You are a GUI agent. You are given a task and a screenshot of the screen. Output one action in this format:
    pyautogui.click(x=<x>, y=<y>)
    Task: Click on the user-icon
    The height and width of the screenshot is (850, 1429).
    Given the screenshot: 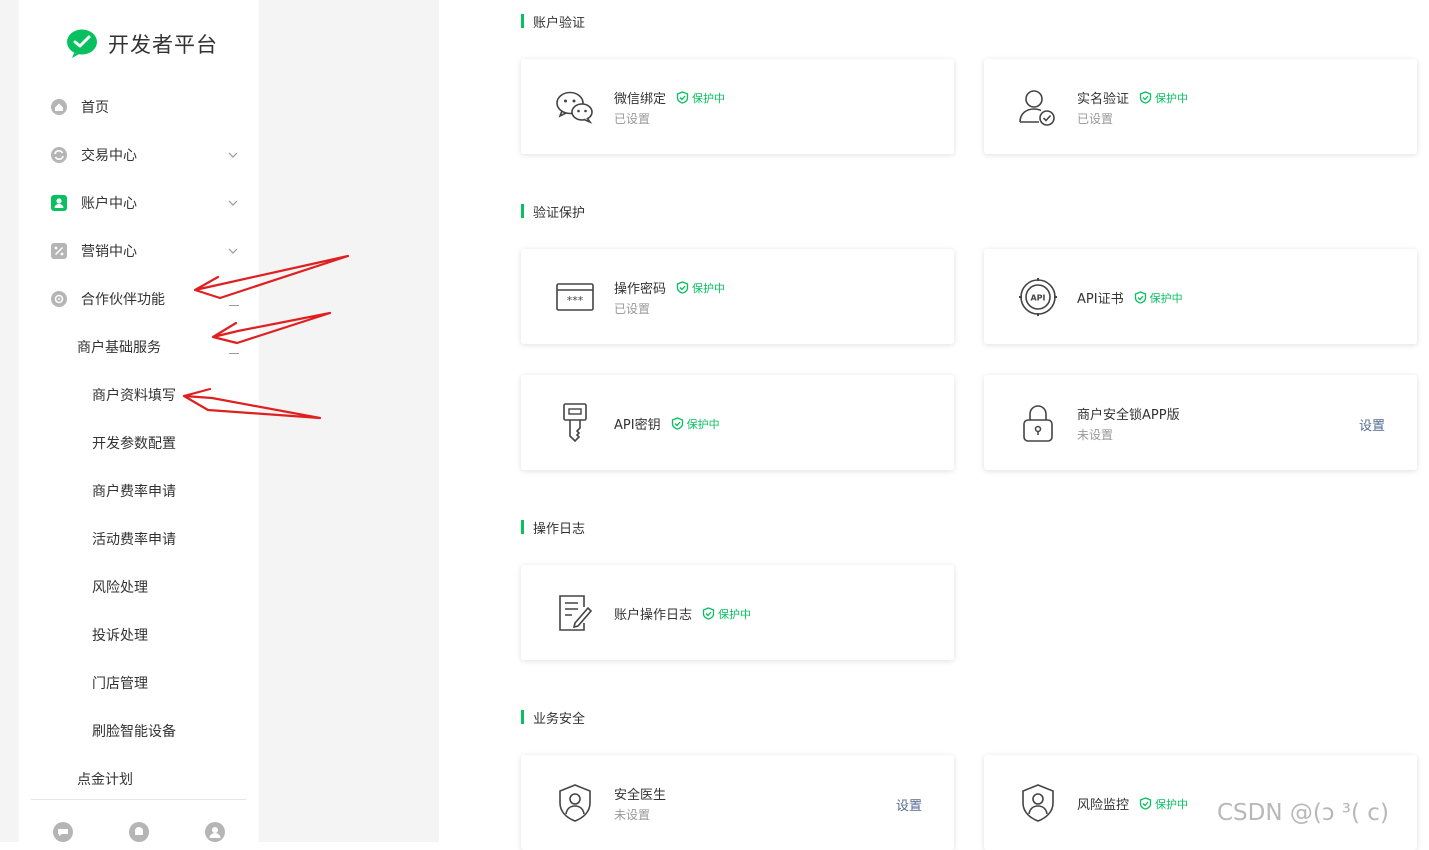 What is the action you would take?
    pyautogui.click(x=215, y=832)
    